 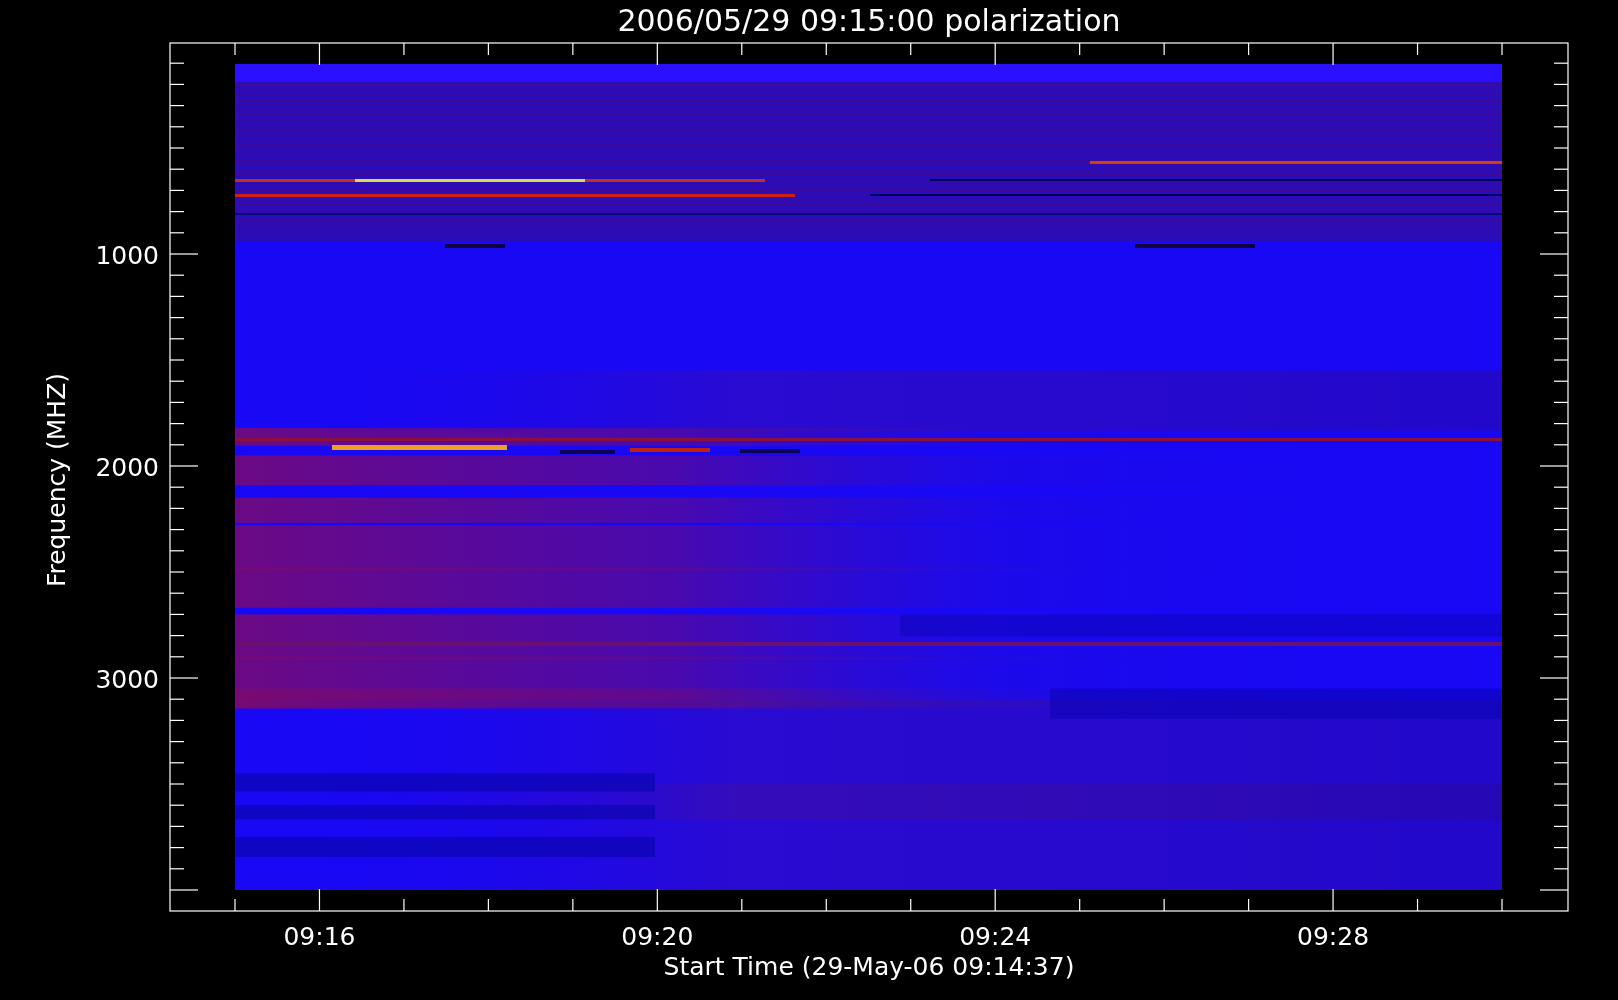 I want to click on y-axis-label: Frequency (MHZ), so click(x=56, y=480).